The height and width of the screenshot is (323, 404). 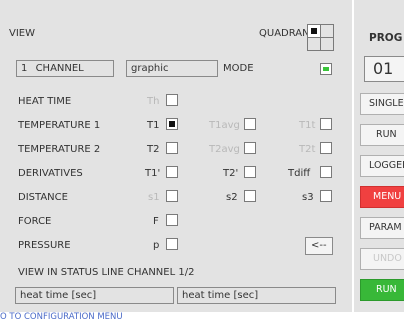 What do you see at coordinates (314, 31) in the screenshot?
I see `quadrant-top-left` at bounding box center [314, 31].